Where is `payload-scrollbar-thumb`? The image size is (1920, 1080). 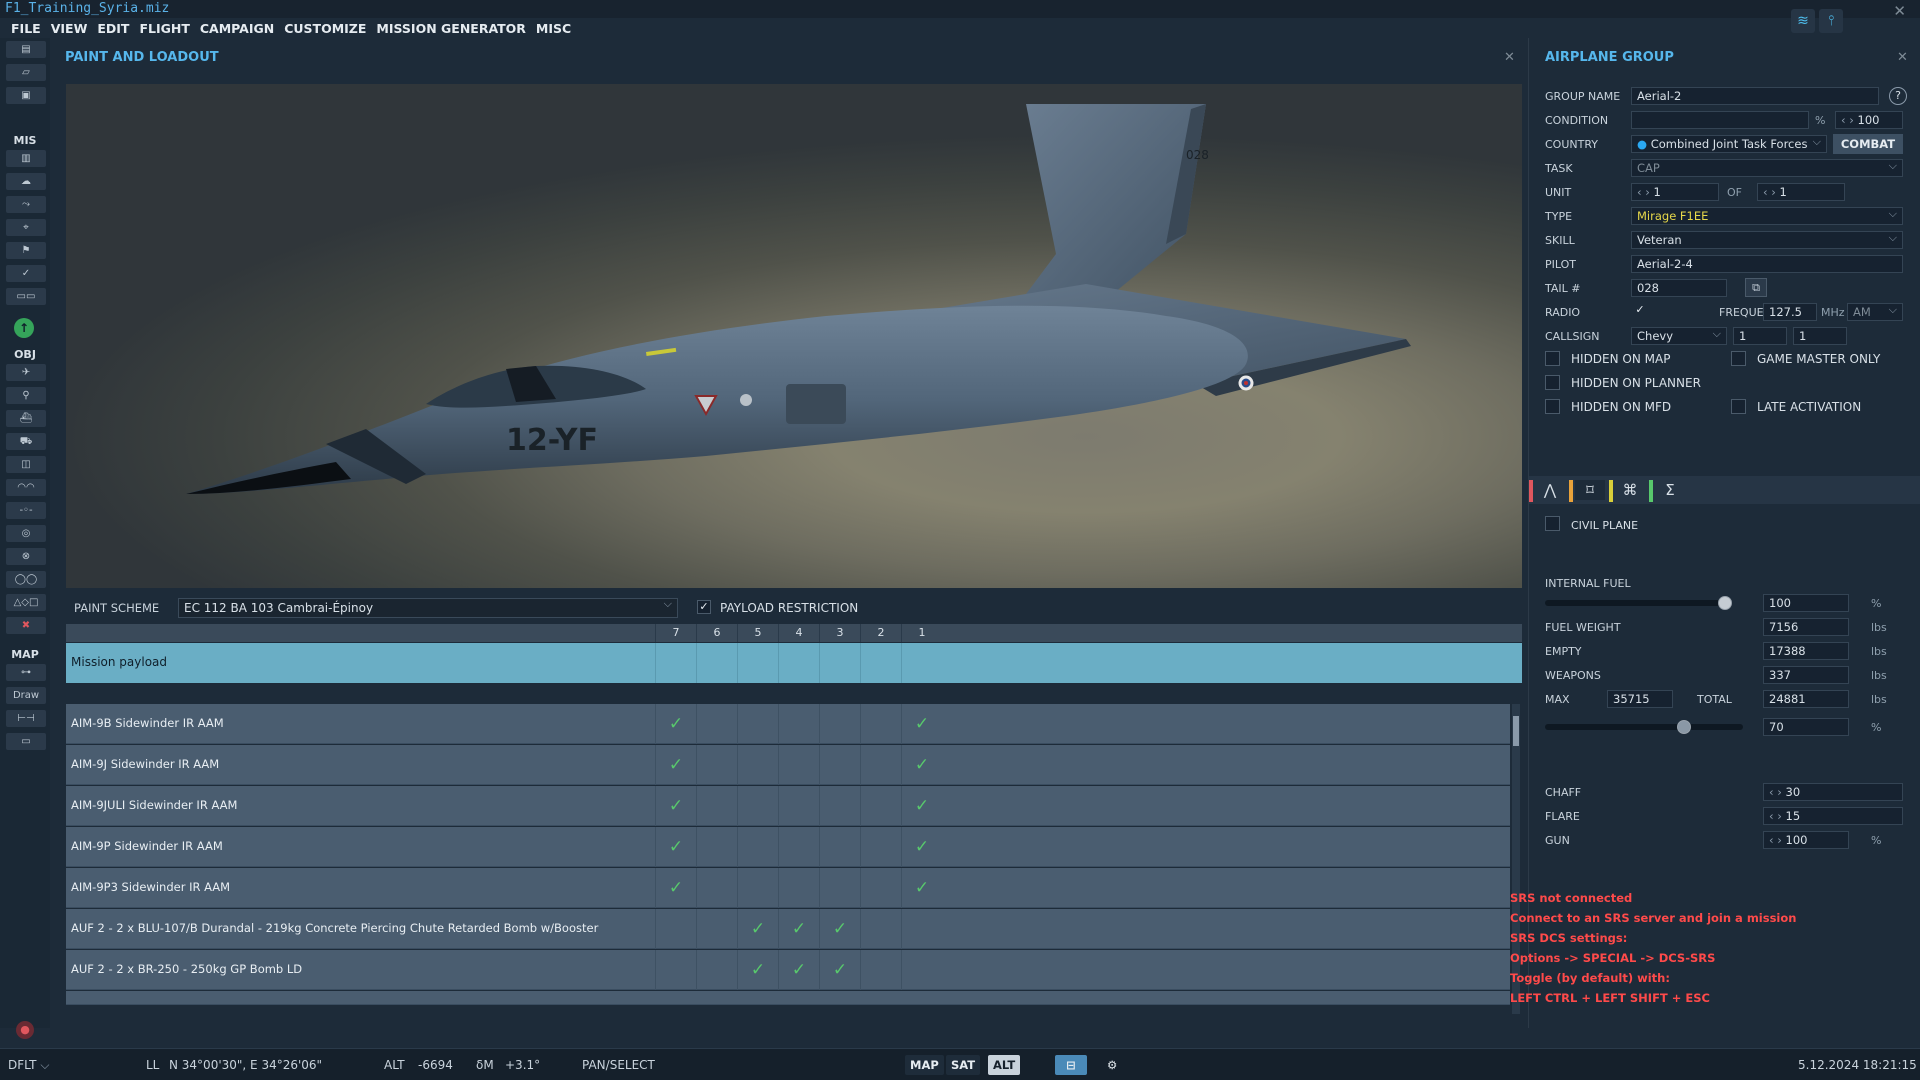 payload-scrollbar-thumb is located at coordinates (1516, 731).